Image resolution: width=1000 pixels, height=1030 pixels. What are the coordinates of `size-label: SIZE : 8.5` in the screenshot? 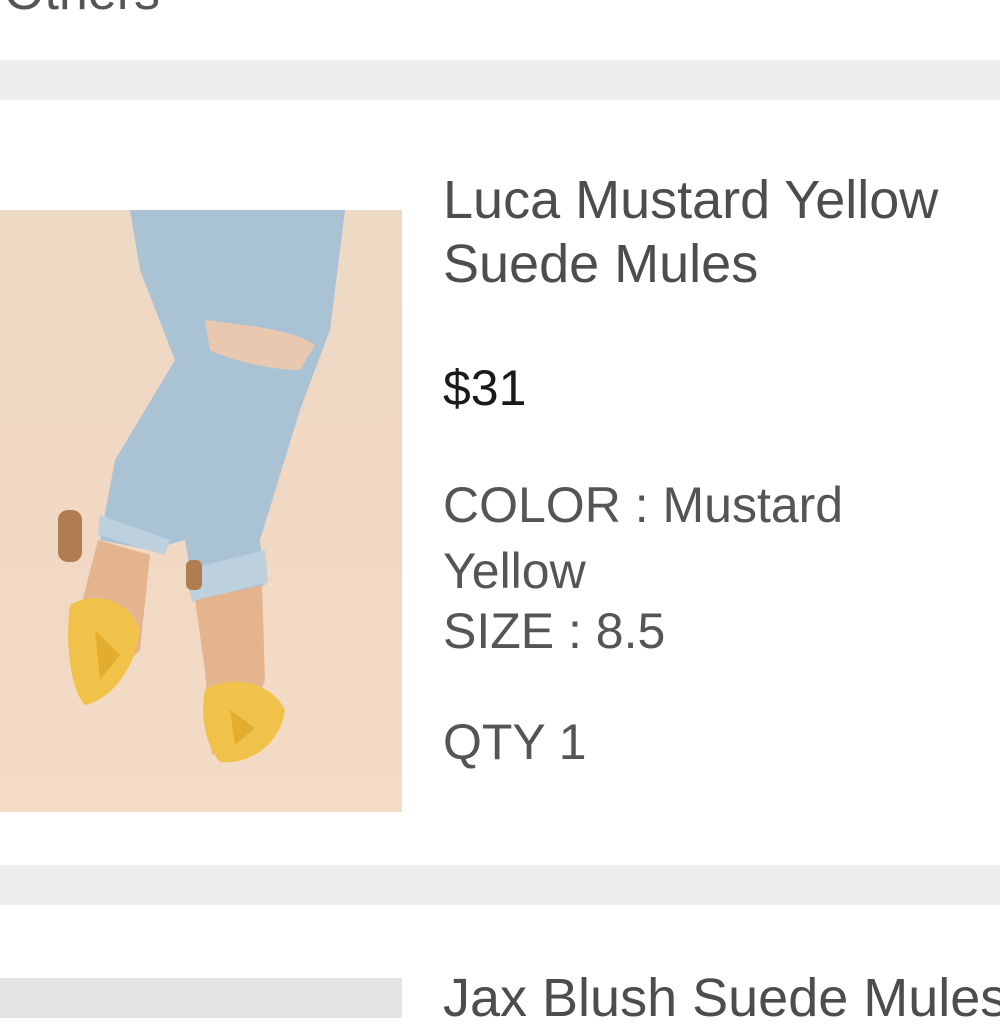 It's located at (554, 631).